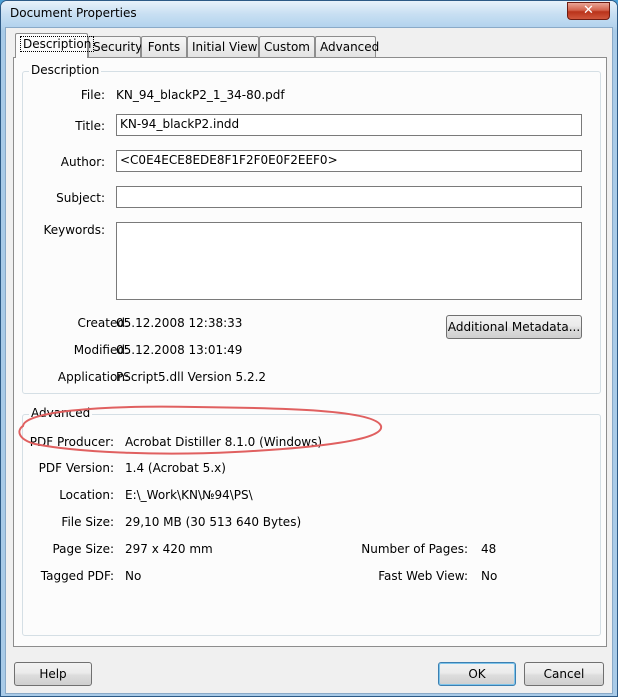 The image size is (618, 697). What do you see at coordinates (87, 522) in the screenshot?
I see `file-size-label: File Size:` at bounding box center [87, 522].